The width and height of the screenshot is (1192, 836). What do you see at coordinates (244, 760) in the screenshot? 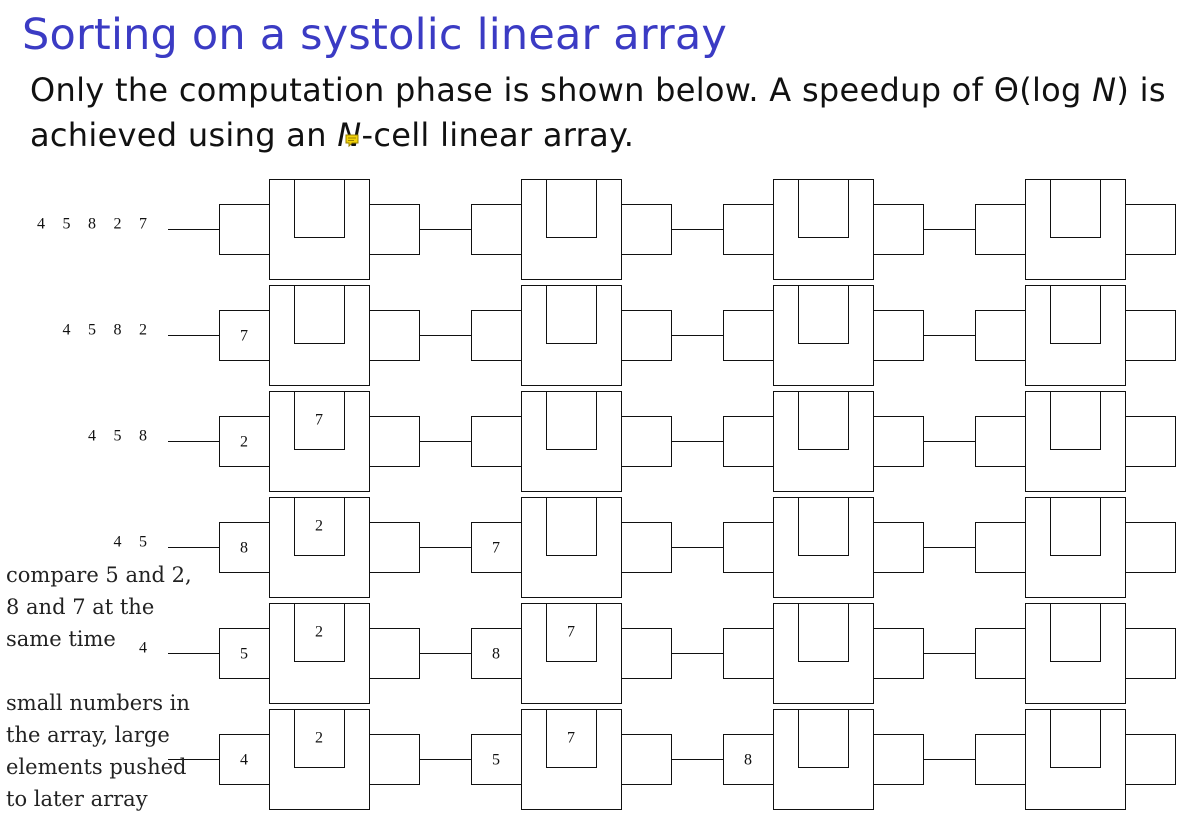
I see `left-register-value: 4` at bounding box center [244, 760].